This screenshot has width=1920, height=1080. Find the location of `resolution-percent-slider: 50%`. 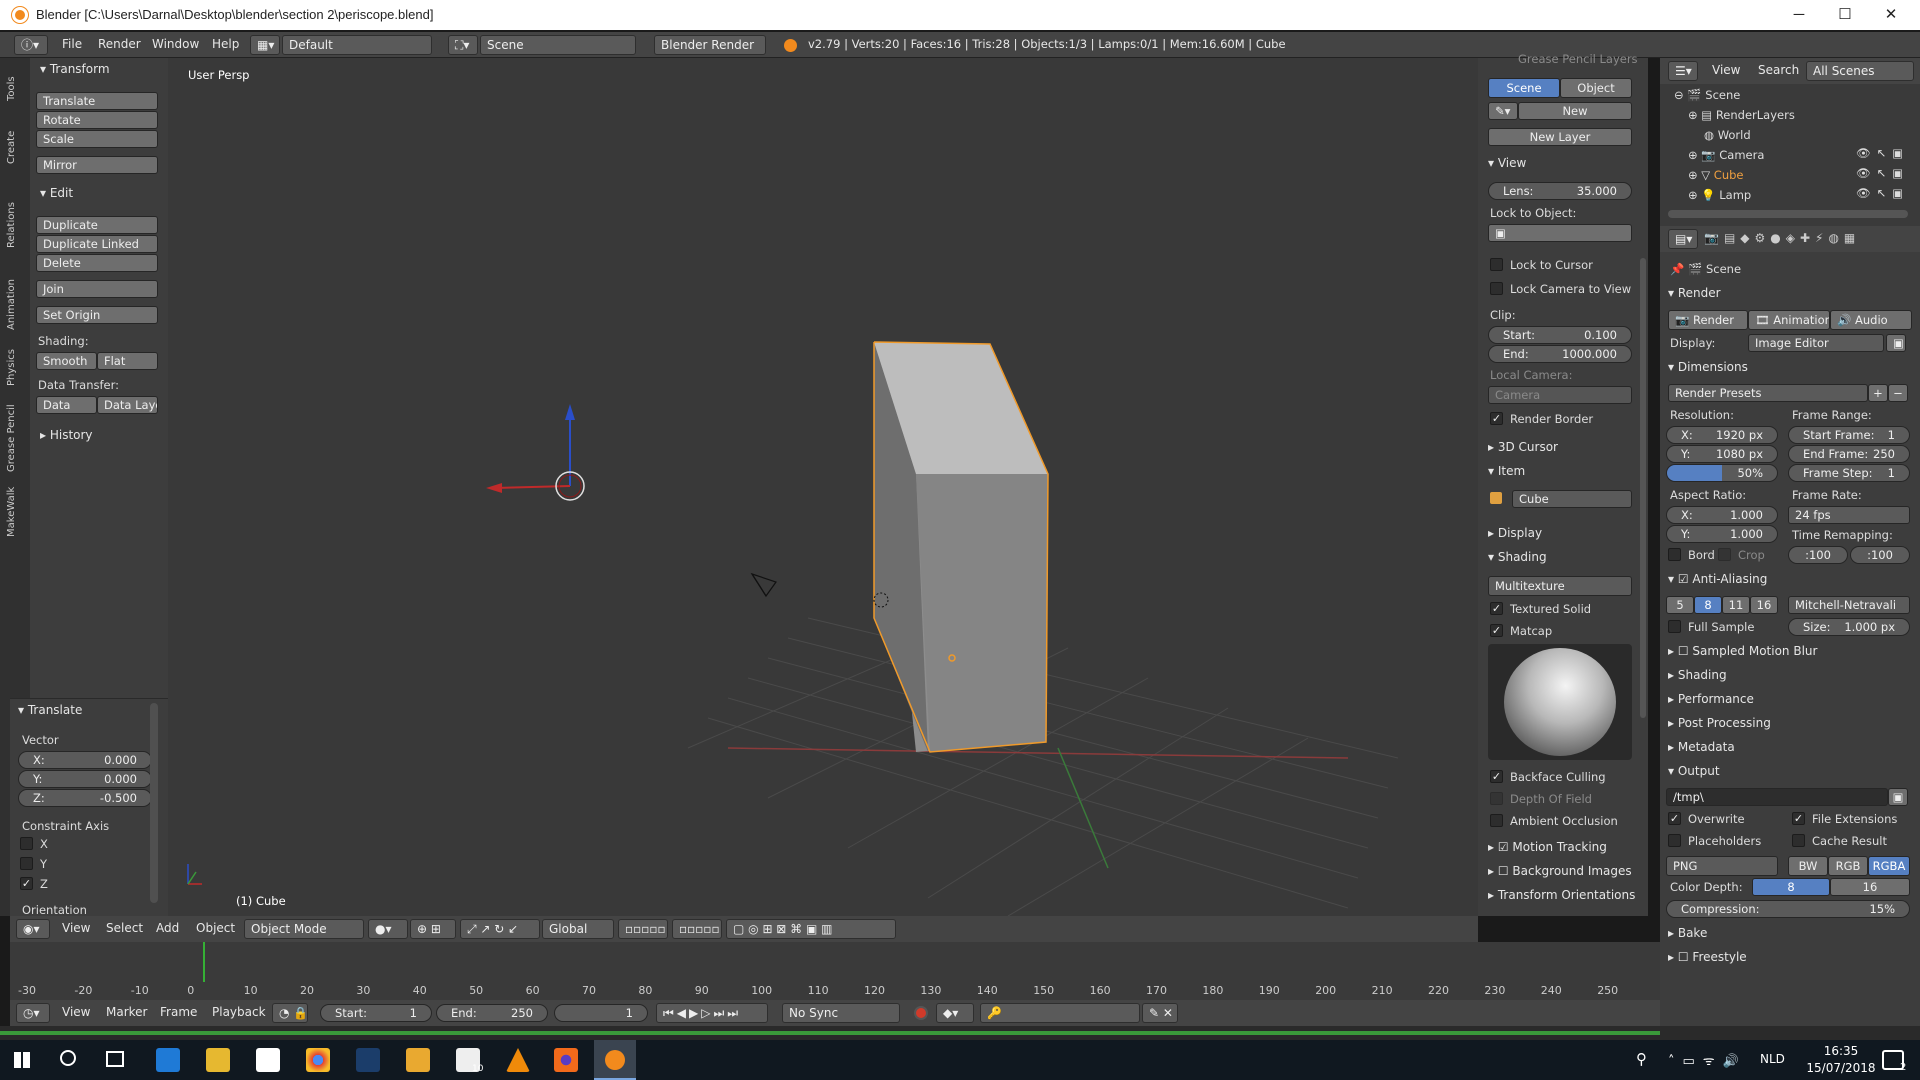

resolution-percent-slider: 50% is located at coordinates (1722, 473).